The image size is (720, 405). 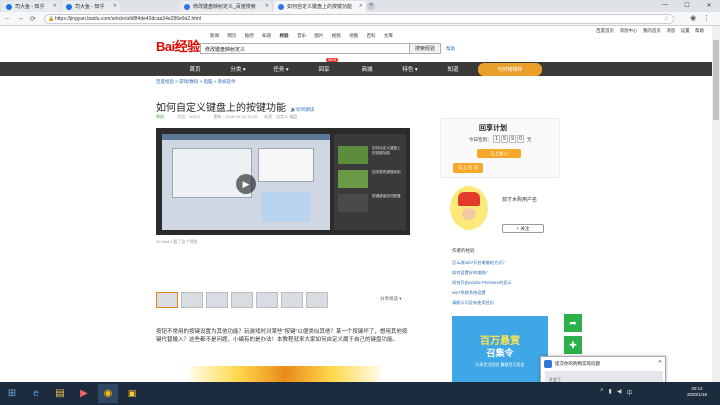 What do you see at coordinates (388, 150) in the screenshot?
I see `related-title: 如何自定义键盘上的按键功能` at bounding box center [388, 150].